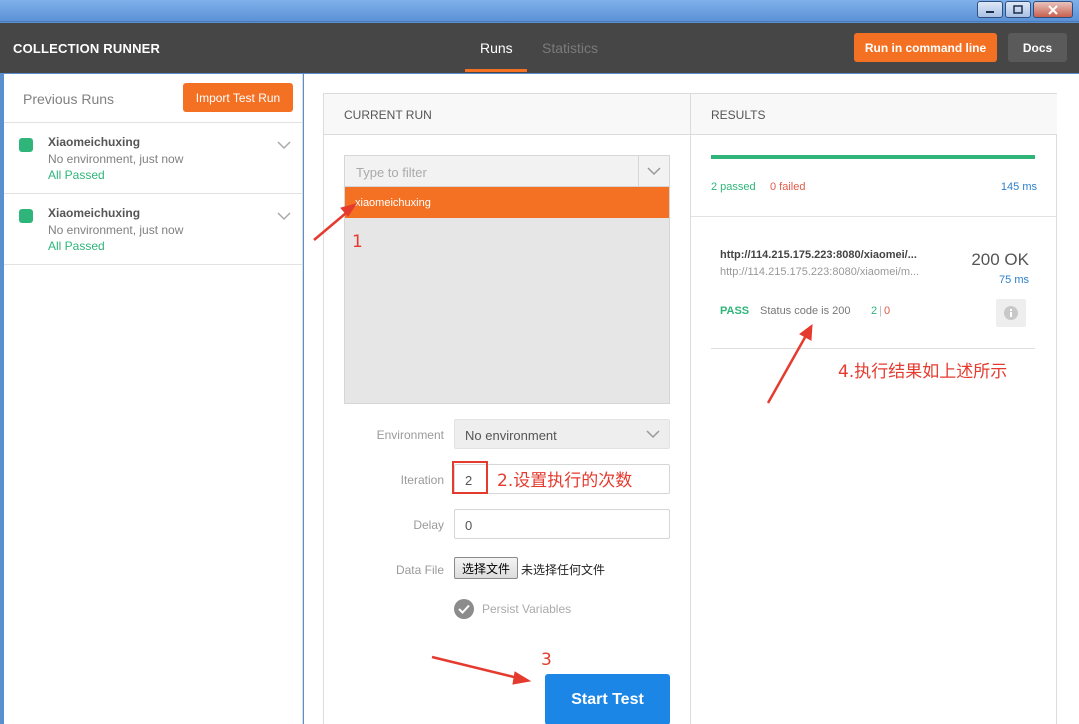  What do you see at coordinates (565, 481) in the screenshot?
I see `annotation-2: 2.设置执行的次数` at bounding box center [565, 481].